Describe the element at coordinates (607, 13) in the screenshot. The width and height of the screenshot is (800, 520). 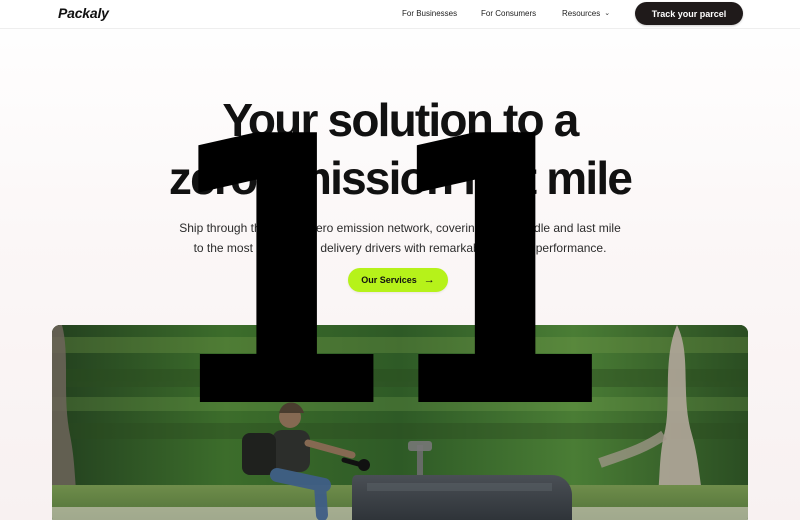
I see `chevron-down-icon: ⌄` at that location.